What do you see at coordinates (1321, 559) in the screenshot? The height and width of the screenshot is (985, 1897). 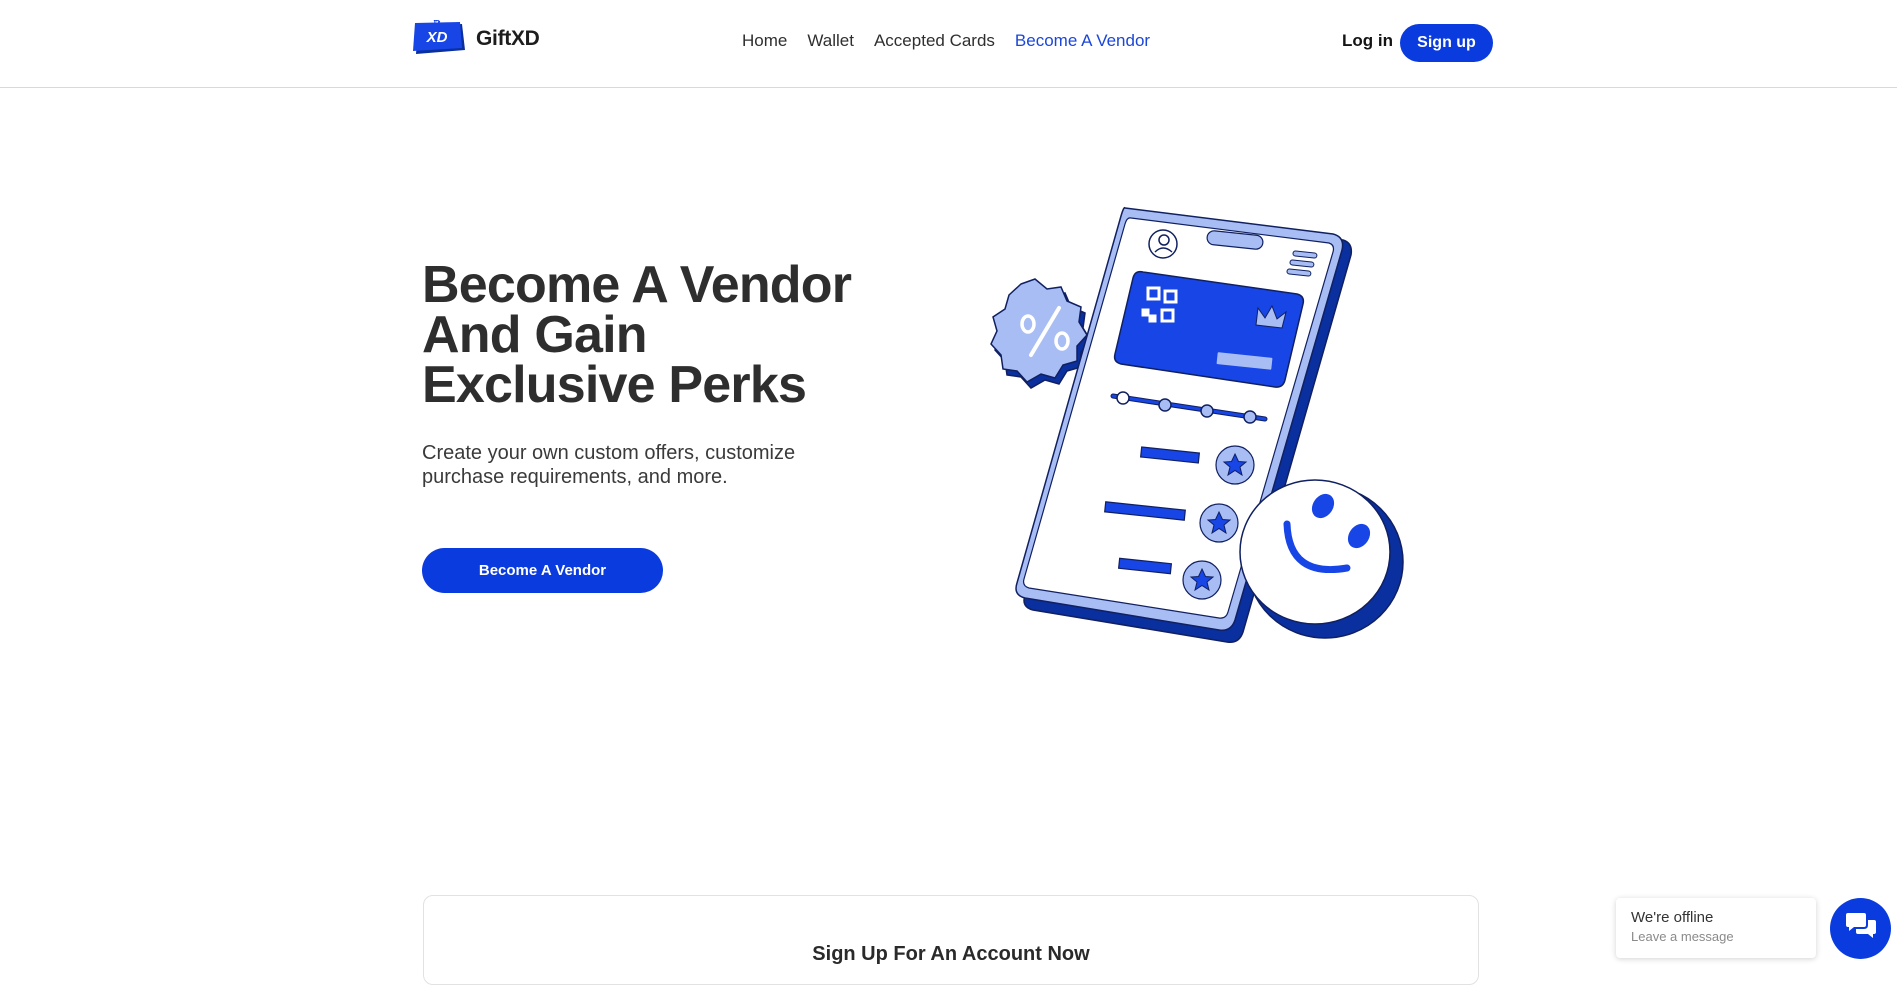 I see `smiley-icon` at bounding box center [1321, 559].